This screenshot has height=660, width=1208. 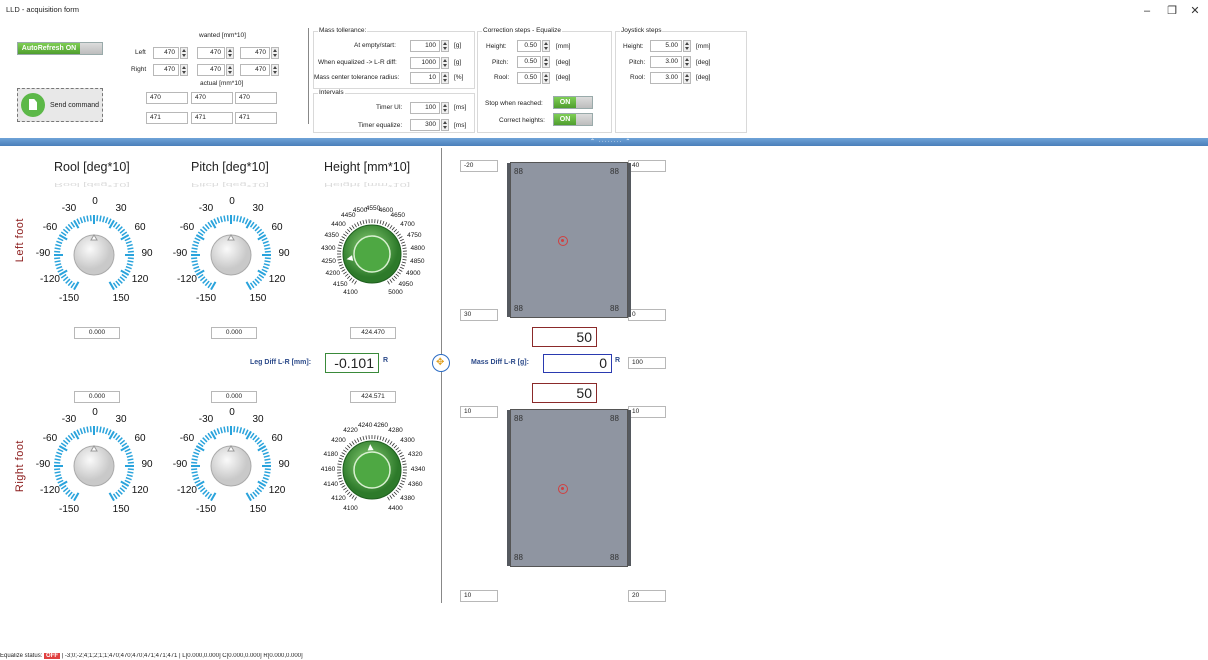 What do you see at coordinates (60, 48) in the screenshot?
I see `autorefresh-toggle: AutoRefresh ON` at bounding box center [60, 48].